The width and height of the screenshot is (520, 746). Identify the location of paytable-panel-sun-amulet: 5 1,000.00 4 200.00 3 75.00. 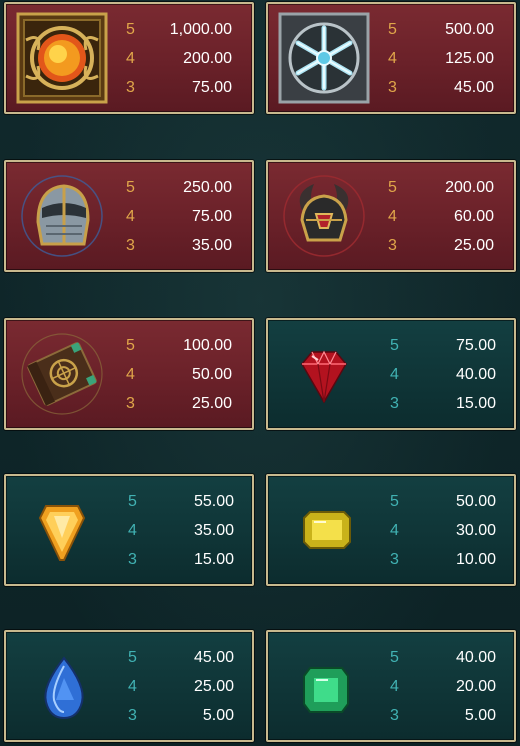
(129, 58).